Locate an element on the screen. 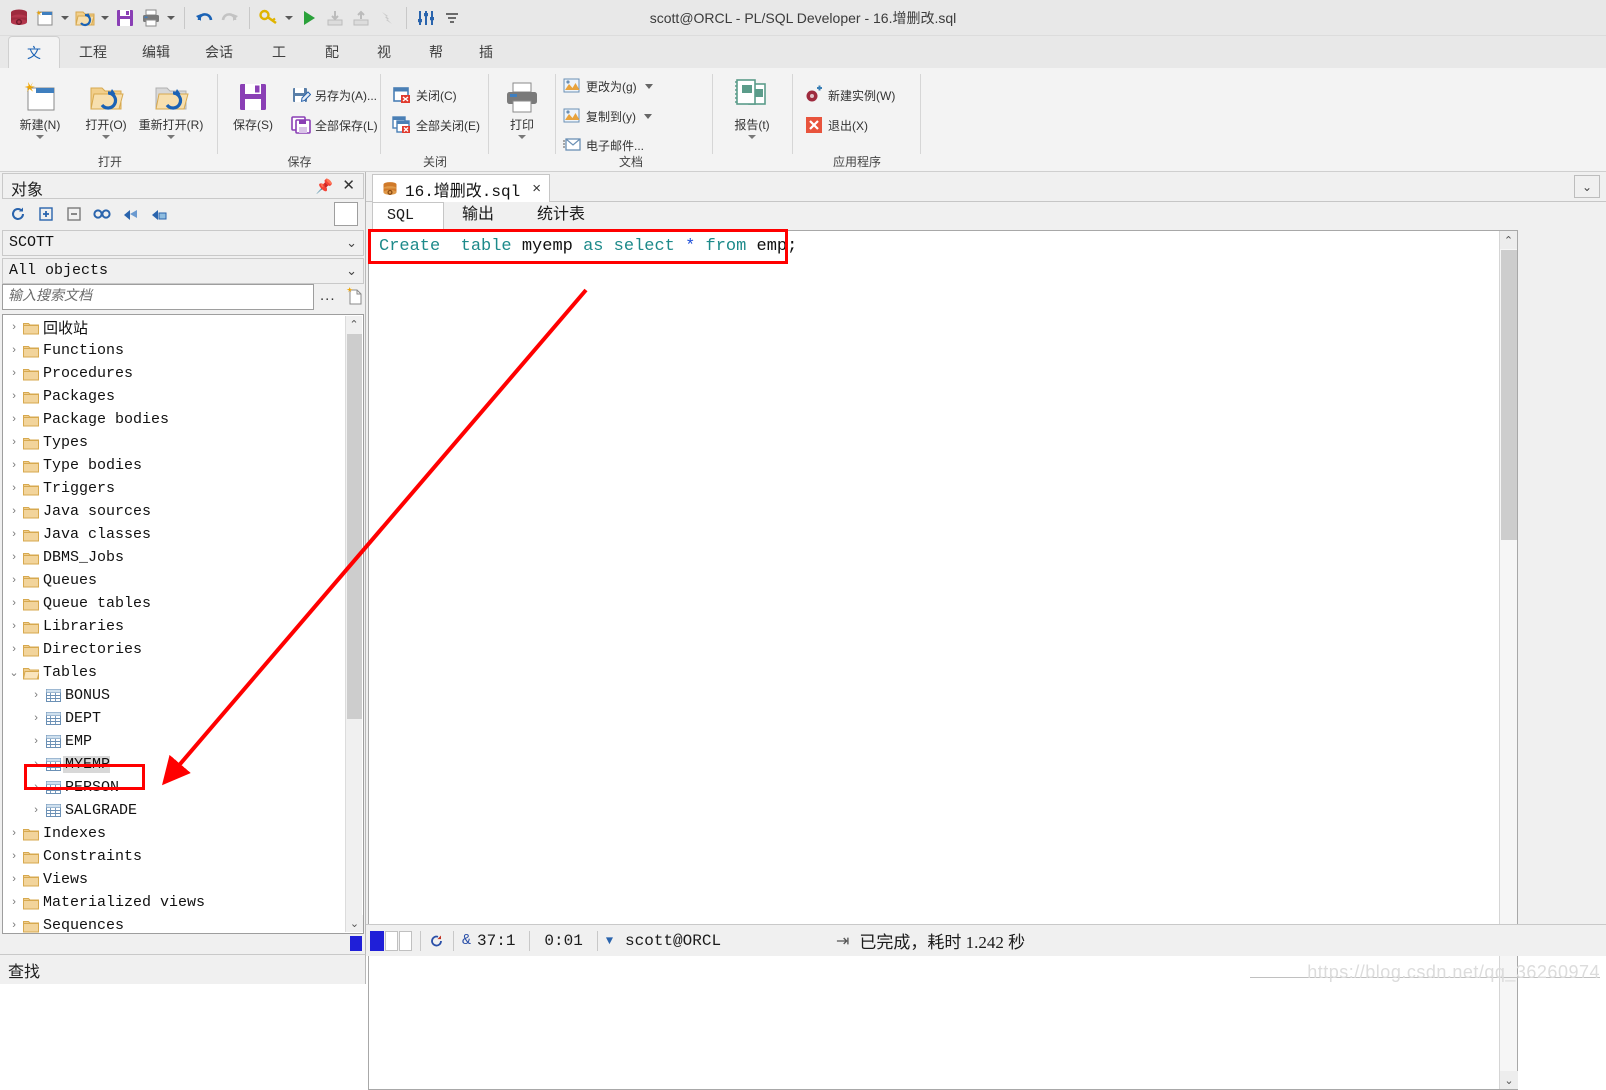 The image size is (1606, 1090). tree-item-materialized-views: › Materialized views is located at coordinates (174, 902).